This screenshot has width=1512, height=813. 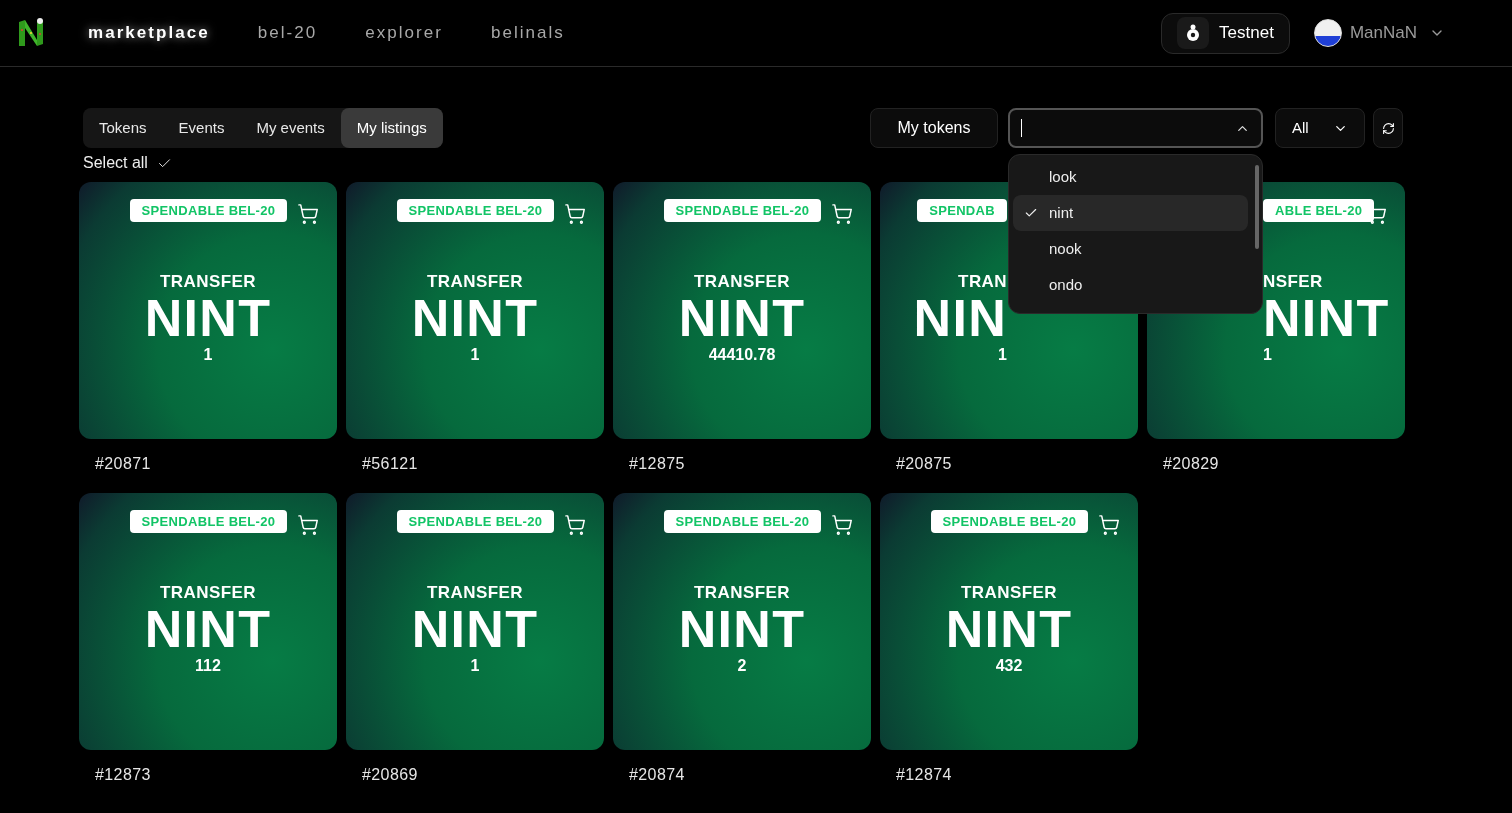 I want to click on tab: Events, so click(x=201, y=128).